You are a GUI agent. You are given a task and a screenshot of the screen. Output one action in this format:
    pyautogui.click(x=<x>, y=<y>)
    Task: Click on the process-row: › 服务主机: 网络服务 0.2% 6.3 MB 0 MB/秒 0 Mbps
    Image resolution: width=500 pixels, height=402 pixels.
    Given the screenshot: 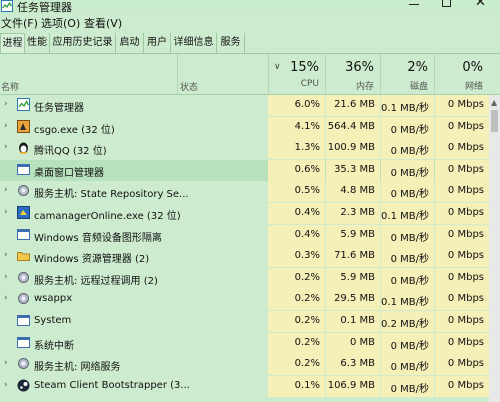 What is the action you would take?
    pyautogui.click(x=250, y=365)
    